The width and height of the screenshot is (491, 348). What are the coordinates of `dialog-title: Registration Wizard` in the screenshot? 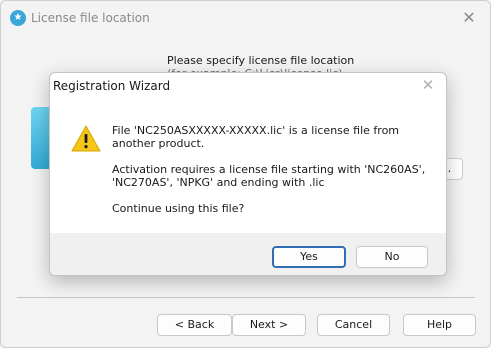 It's located at (112, 86).